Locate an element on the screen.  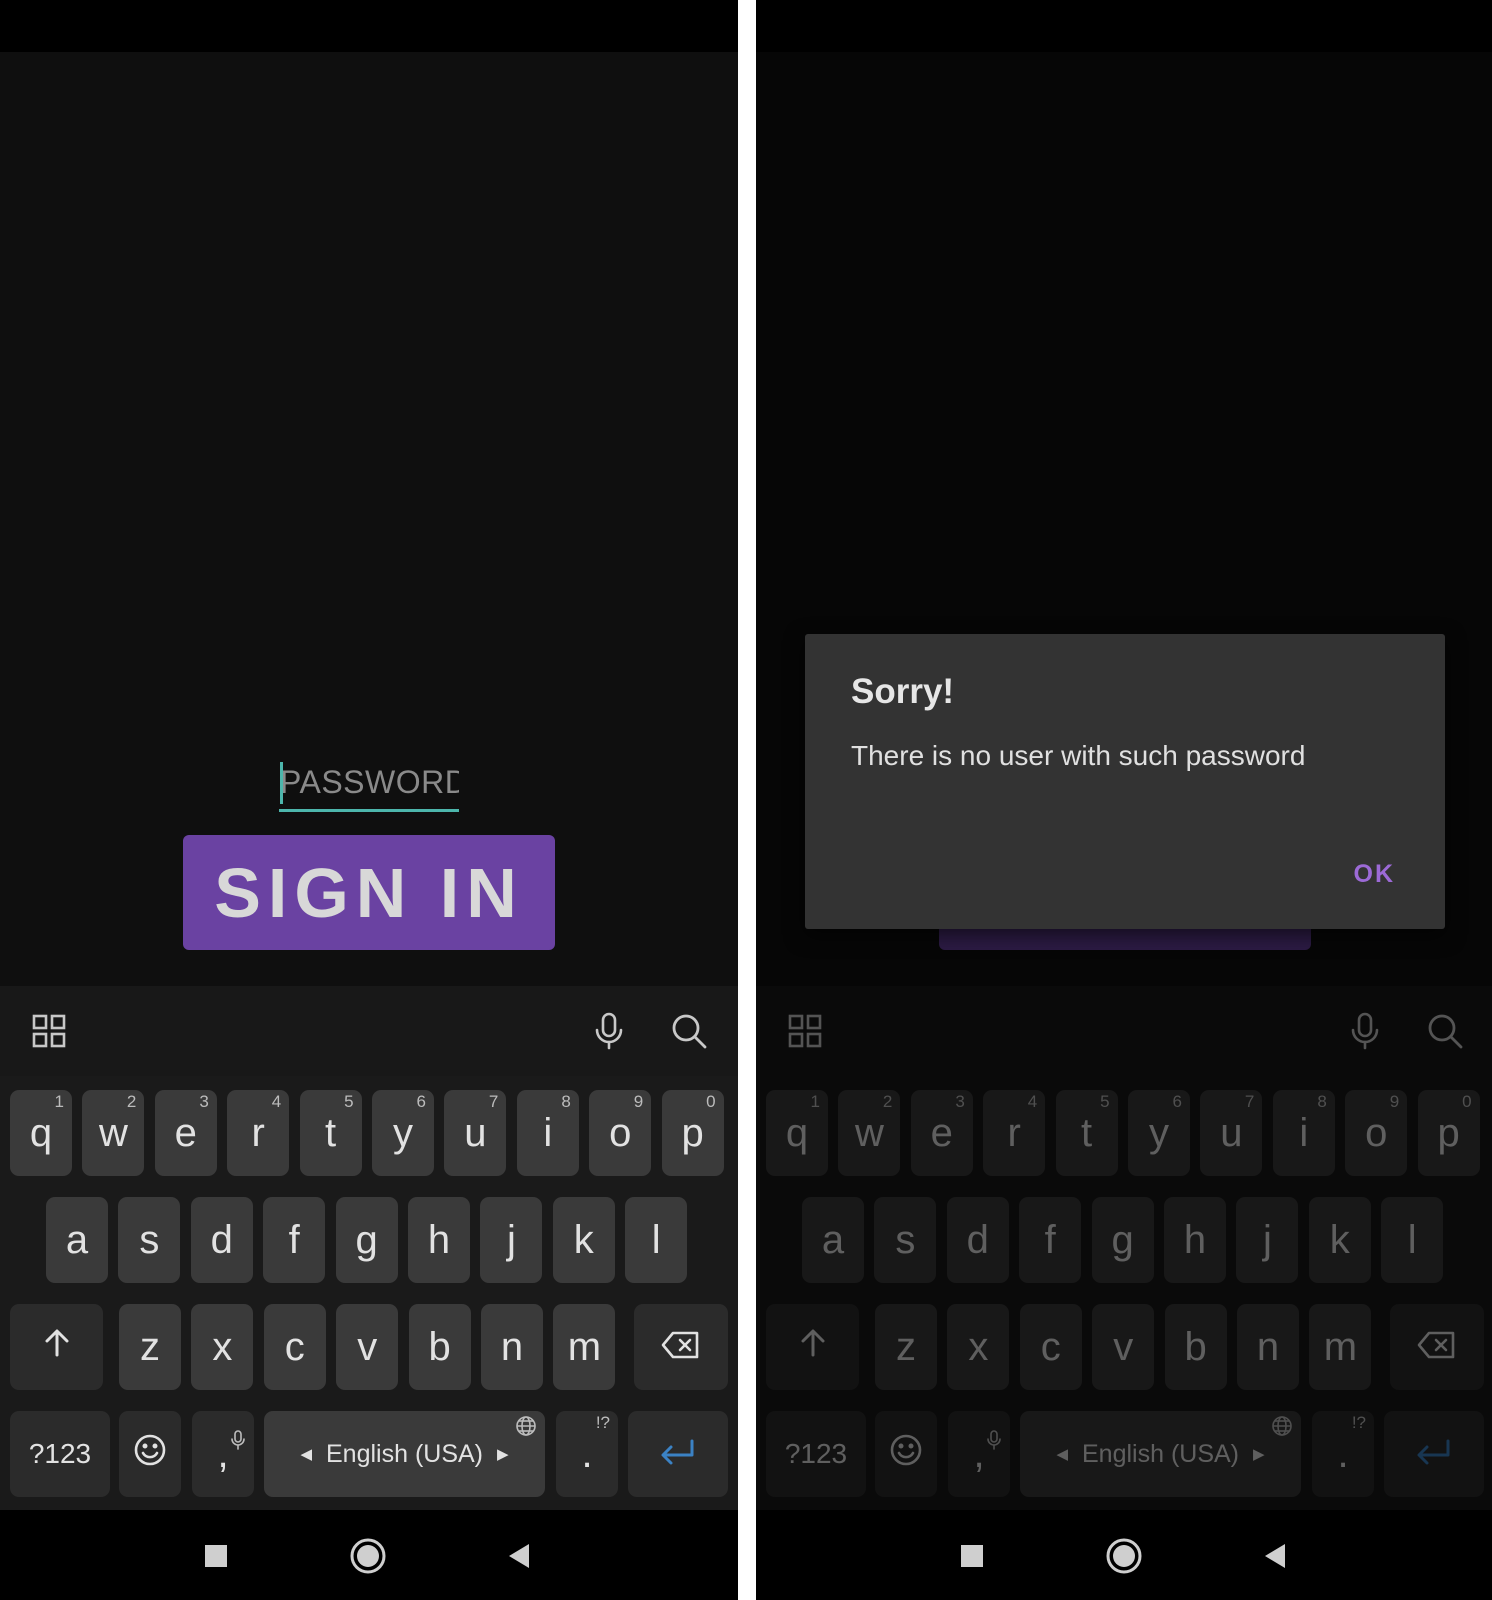
key-e: e3 is located at coordinates (185, 1133).